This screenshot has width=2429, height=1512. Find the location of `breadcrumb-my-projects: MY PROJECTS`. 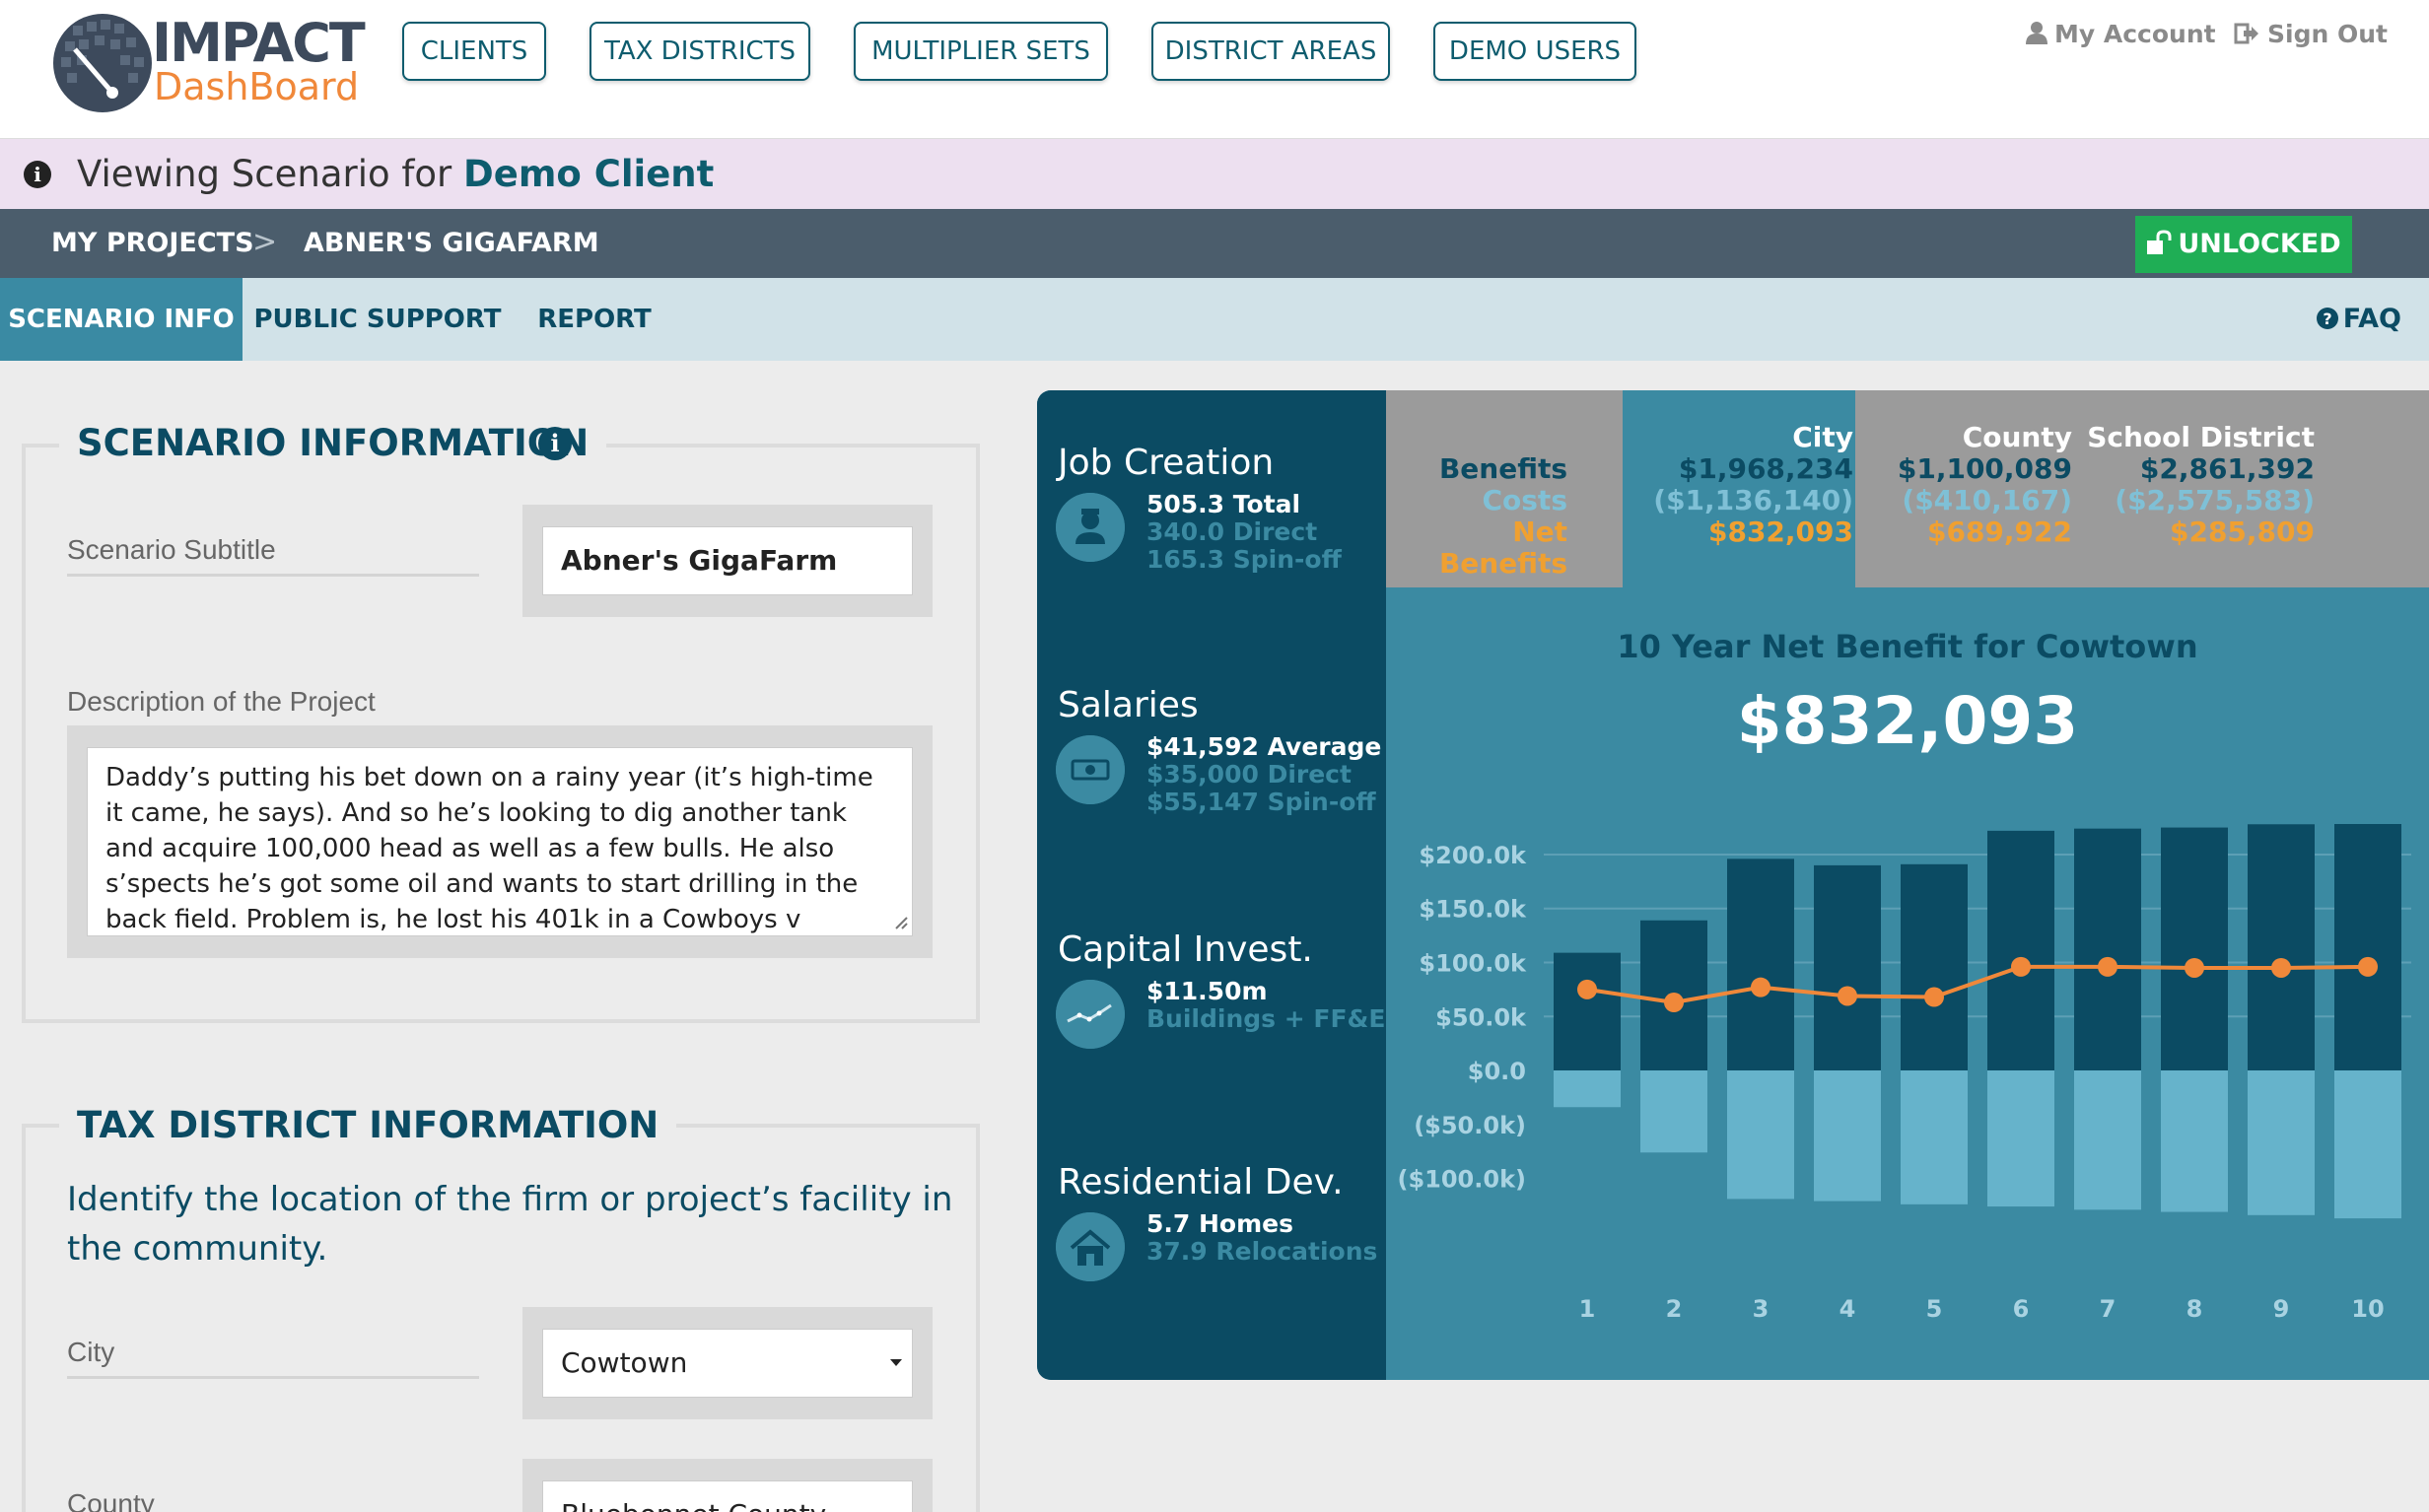

breadcrumb-my-projects: MY PROJECTS is located at coordinates (153, 244).